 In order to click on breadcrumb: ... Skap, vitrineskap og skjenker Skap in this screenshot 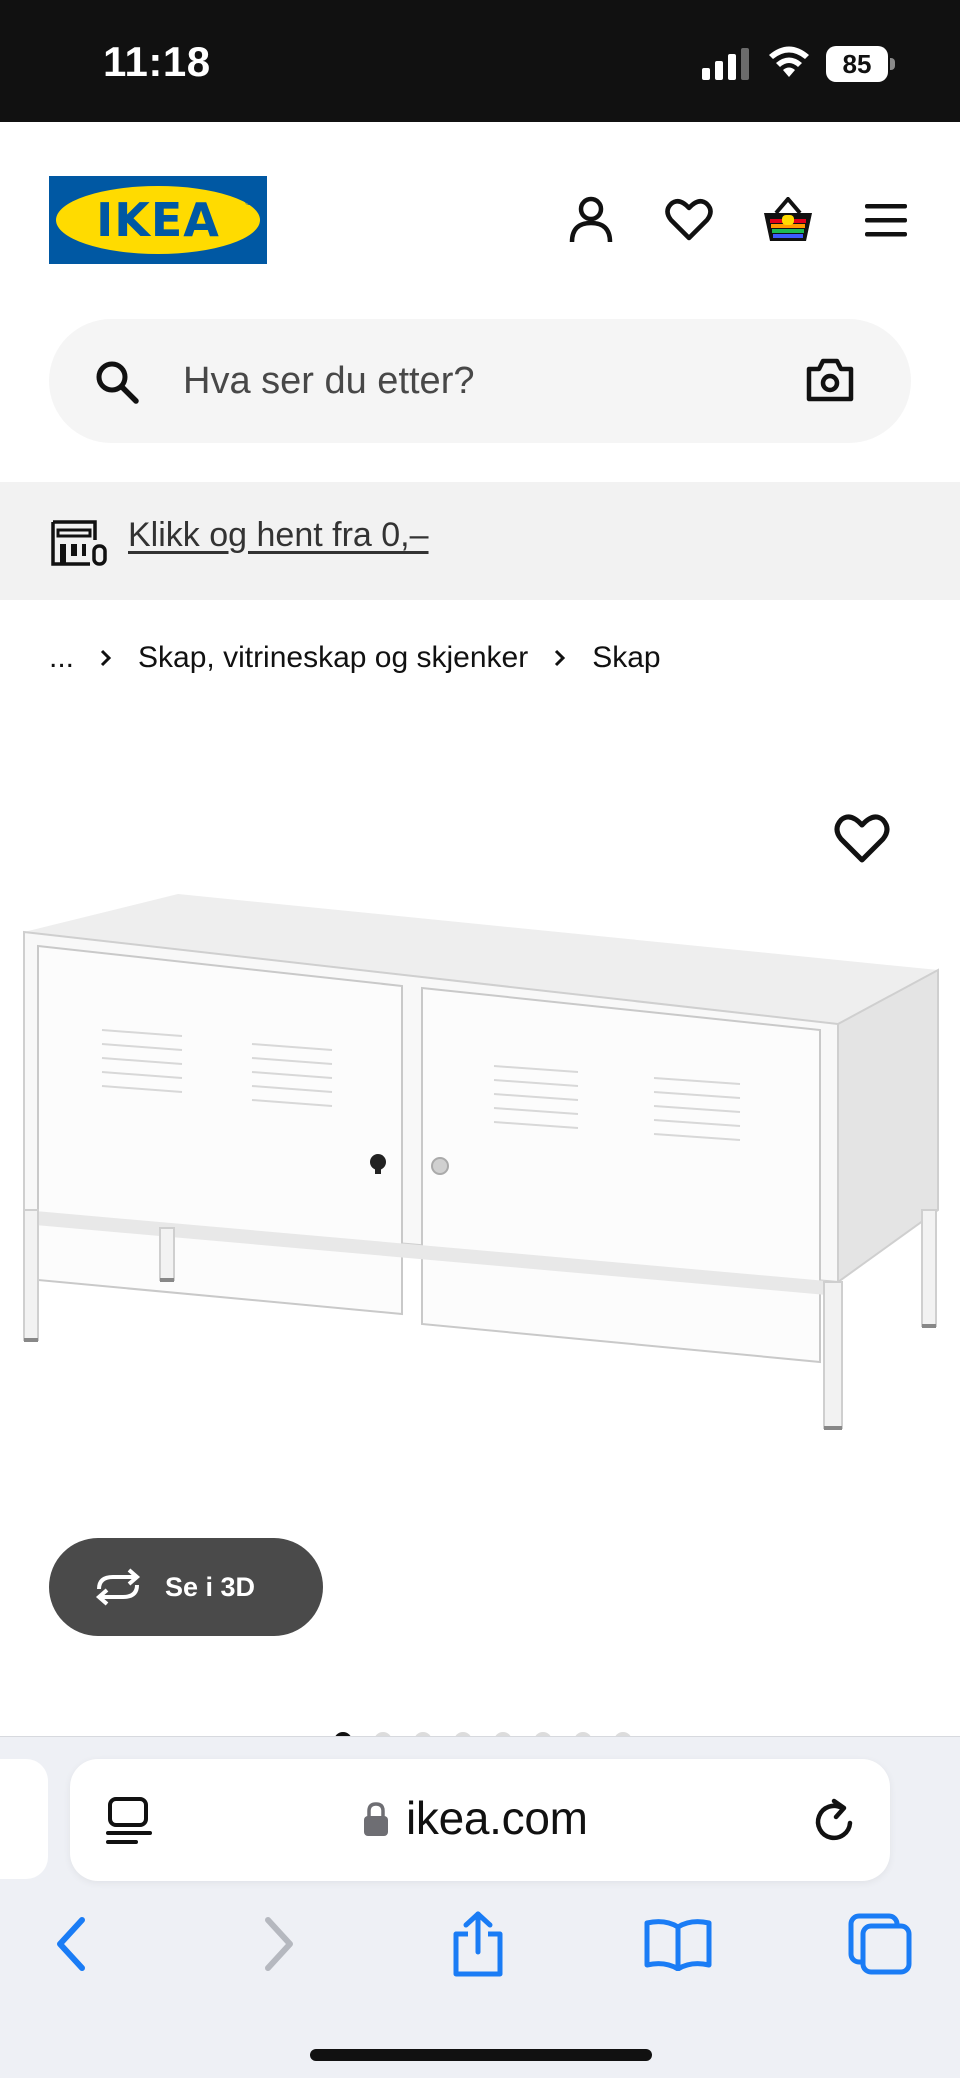, I will do `click(355, 658)`.